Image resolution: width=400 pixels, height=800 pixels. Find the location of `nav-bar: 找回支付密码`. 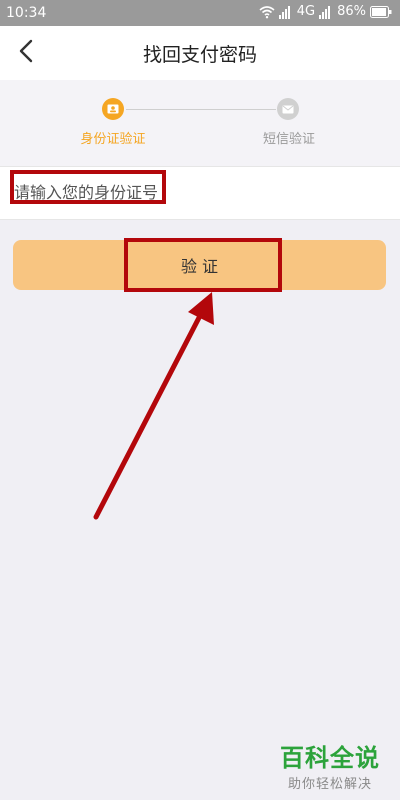

nav-bar: 找回支付密码 is located at coordinates (200, 53).